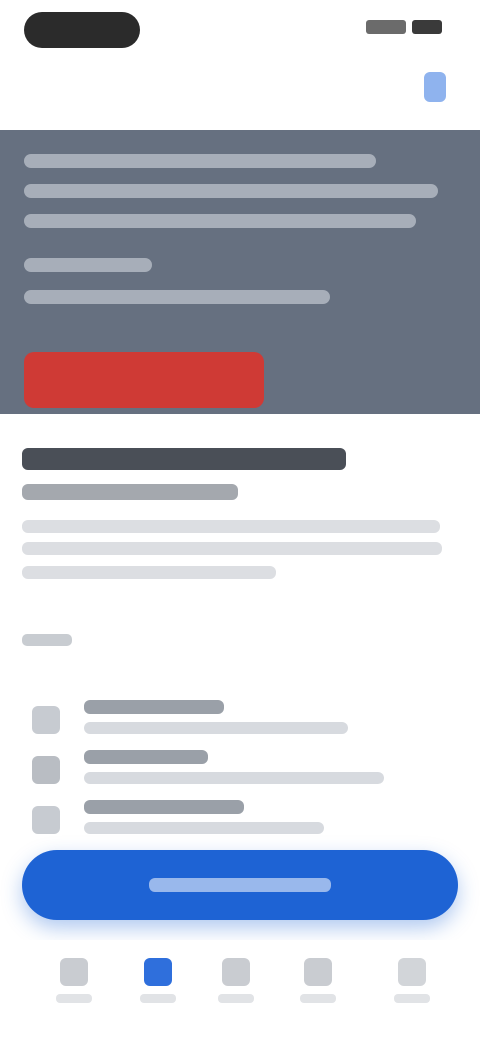  I want to click on signal-icon, so click(386, 27).